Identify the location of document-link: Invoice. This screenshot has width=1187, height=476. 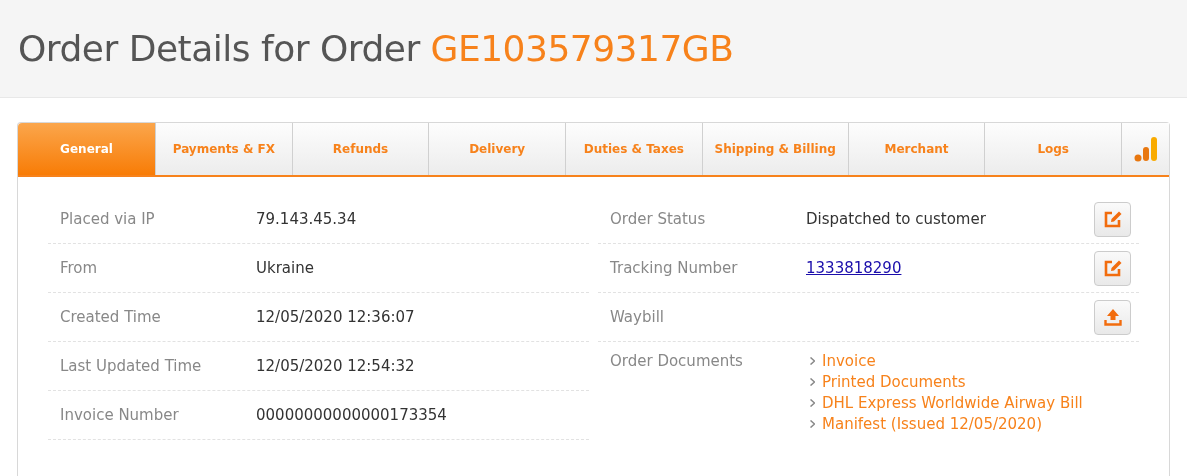
(849, 361).